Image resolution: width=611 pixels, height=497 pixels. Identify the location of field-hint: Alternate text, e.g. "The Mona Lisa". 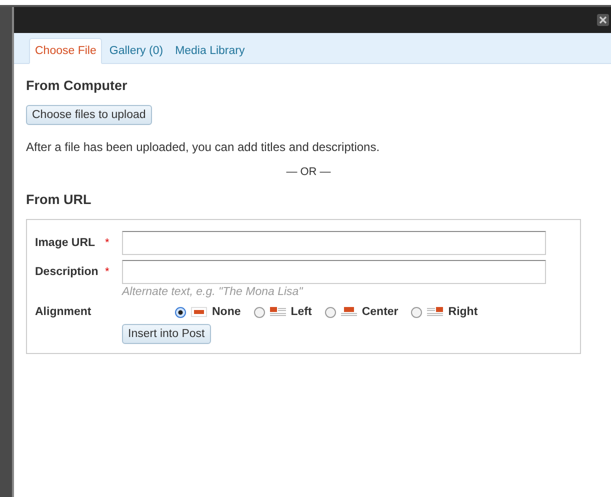
(213, 293).